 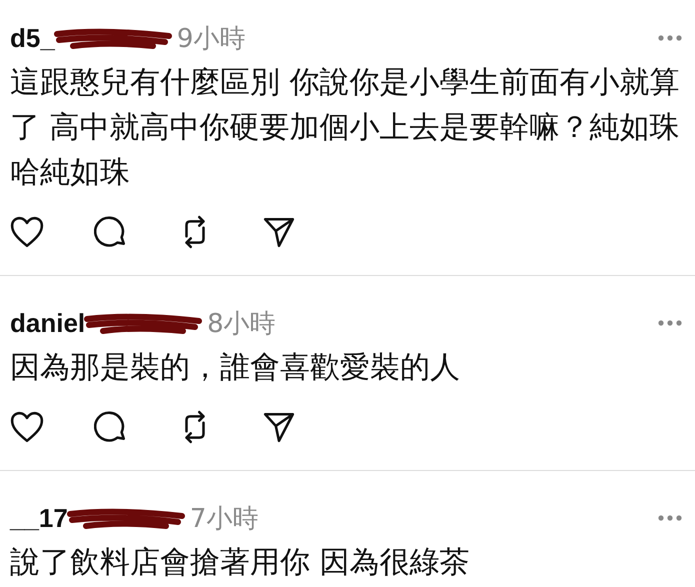 I want to click on comment-text: 因為那是裝的，誰會喜歡愛裝的人, so click(x=235, y=368).